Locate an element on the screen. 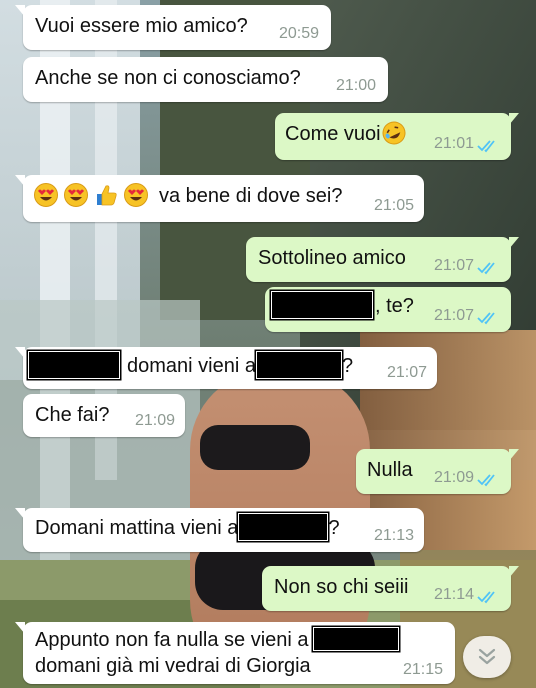 The width and height of the screenshot is (536, 688). message-text: Vuoi essere mio amico? is located at coordinates (141, 26).